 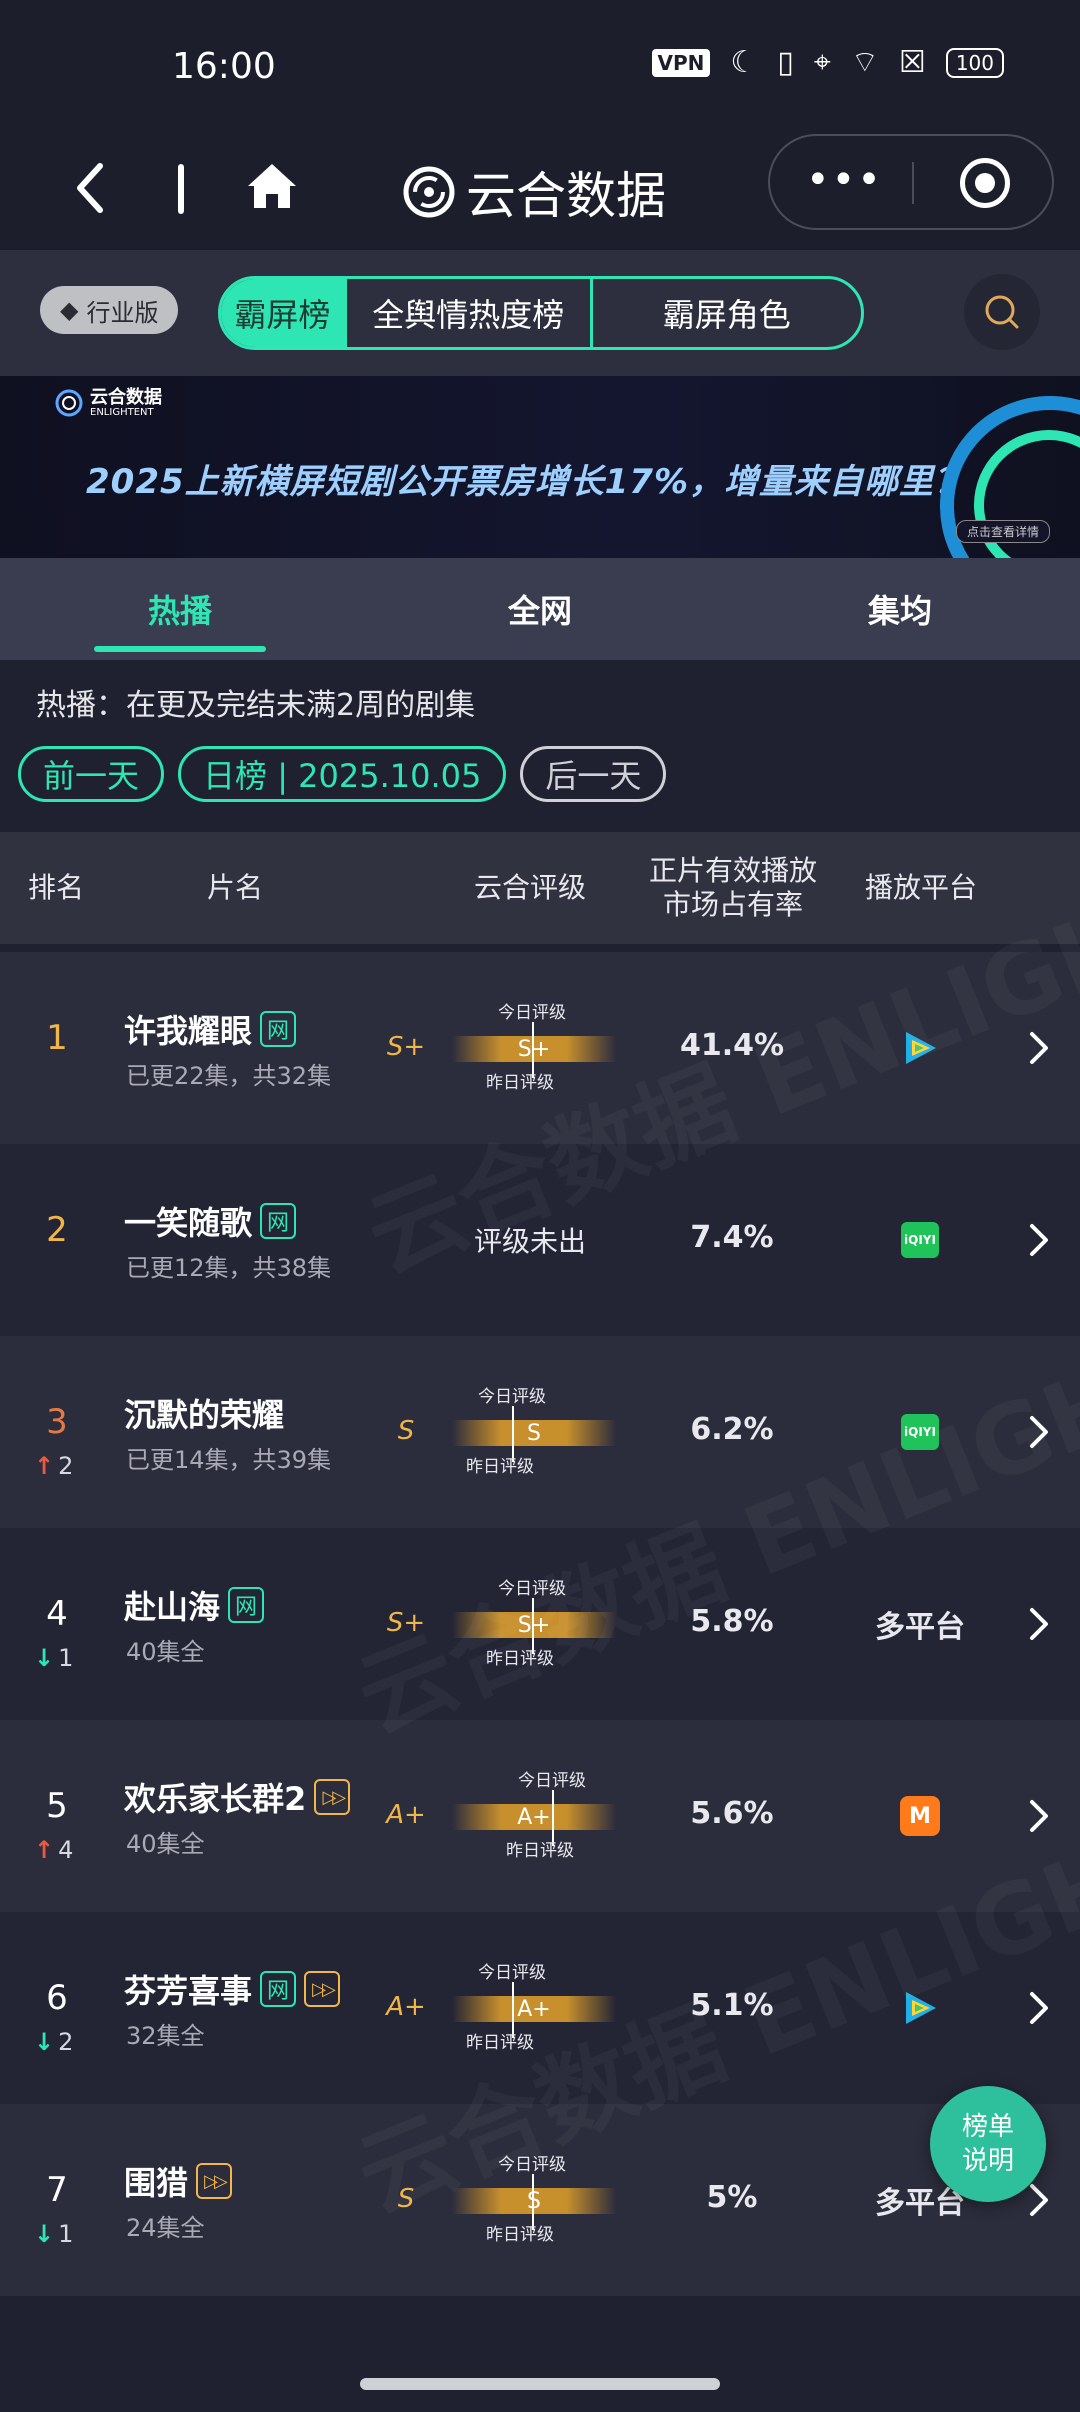 I want to click on rank-number: 4, so click(x=57, y=1614).